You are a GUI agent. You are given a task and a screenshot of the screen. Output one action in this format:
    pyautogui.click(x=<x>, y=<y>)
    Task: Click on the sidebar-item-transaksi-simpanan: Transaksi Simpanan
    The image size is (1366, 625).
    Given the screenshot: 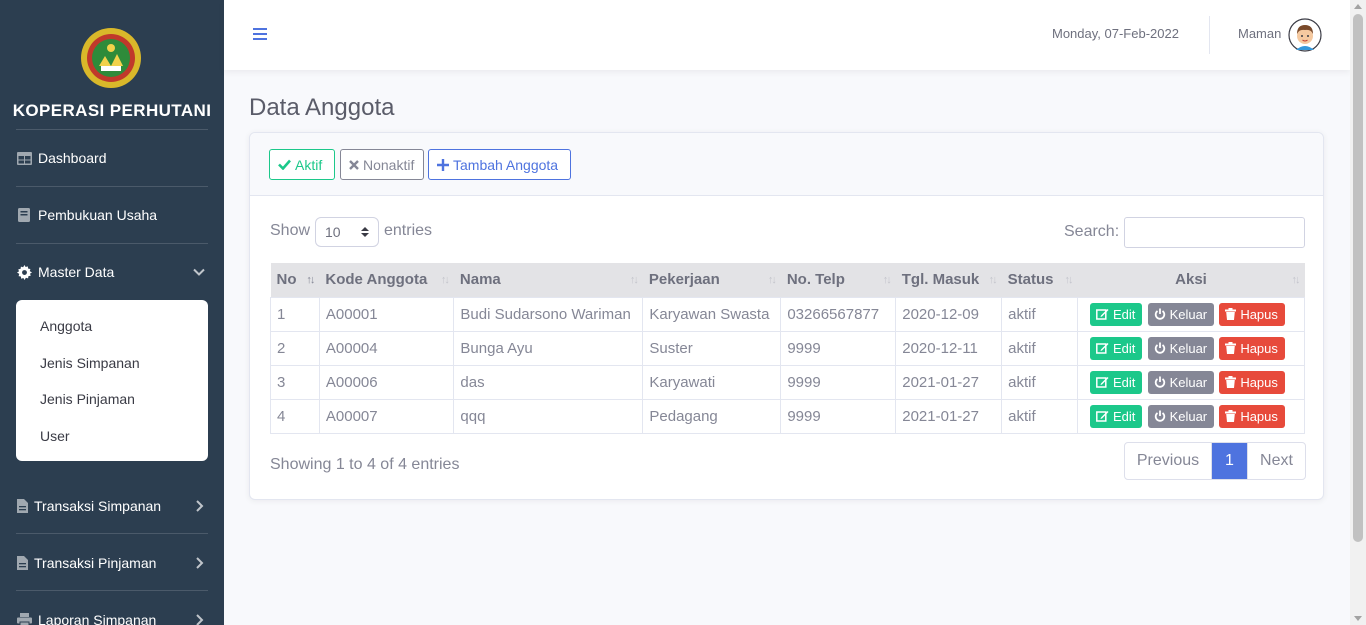 What is the action you would take?
    pyautogui.click(x=112, y=506)
    